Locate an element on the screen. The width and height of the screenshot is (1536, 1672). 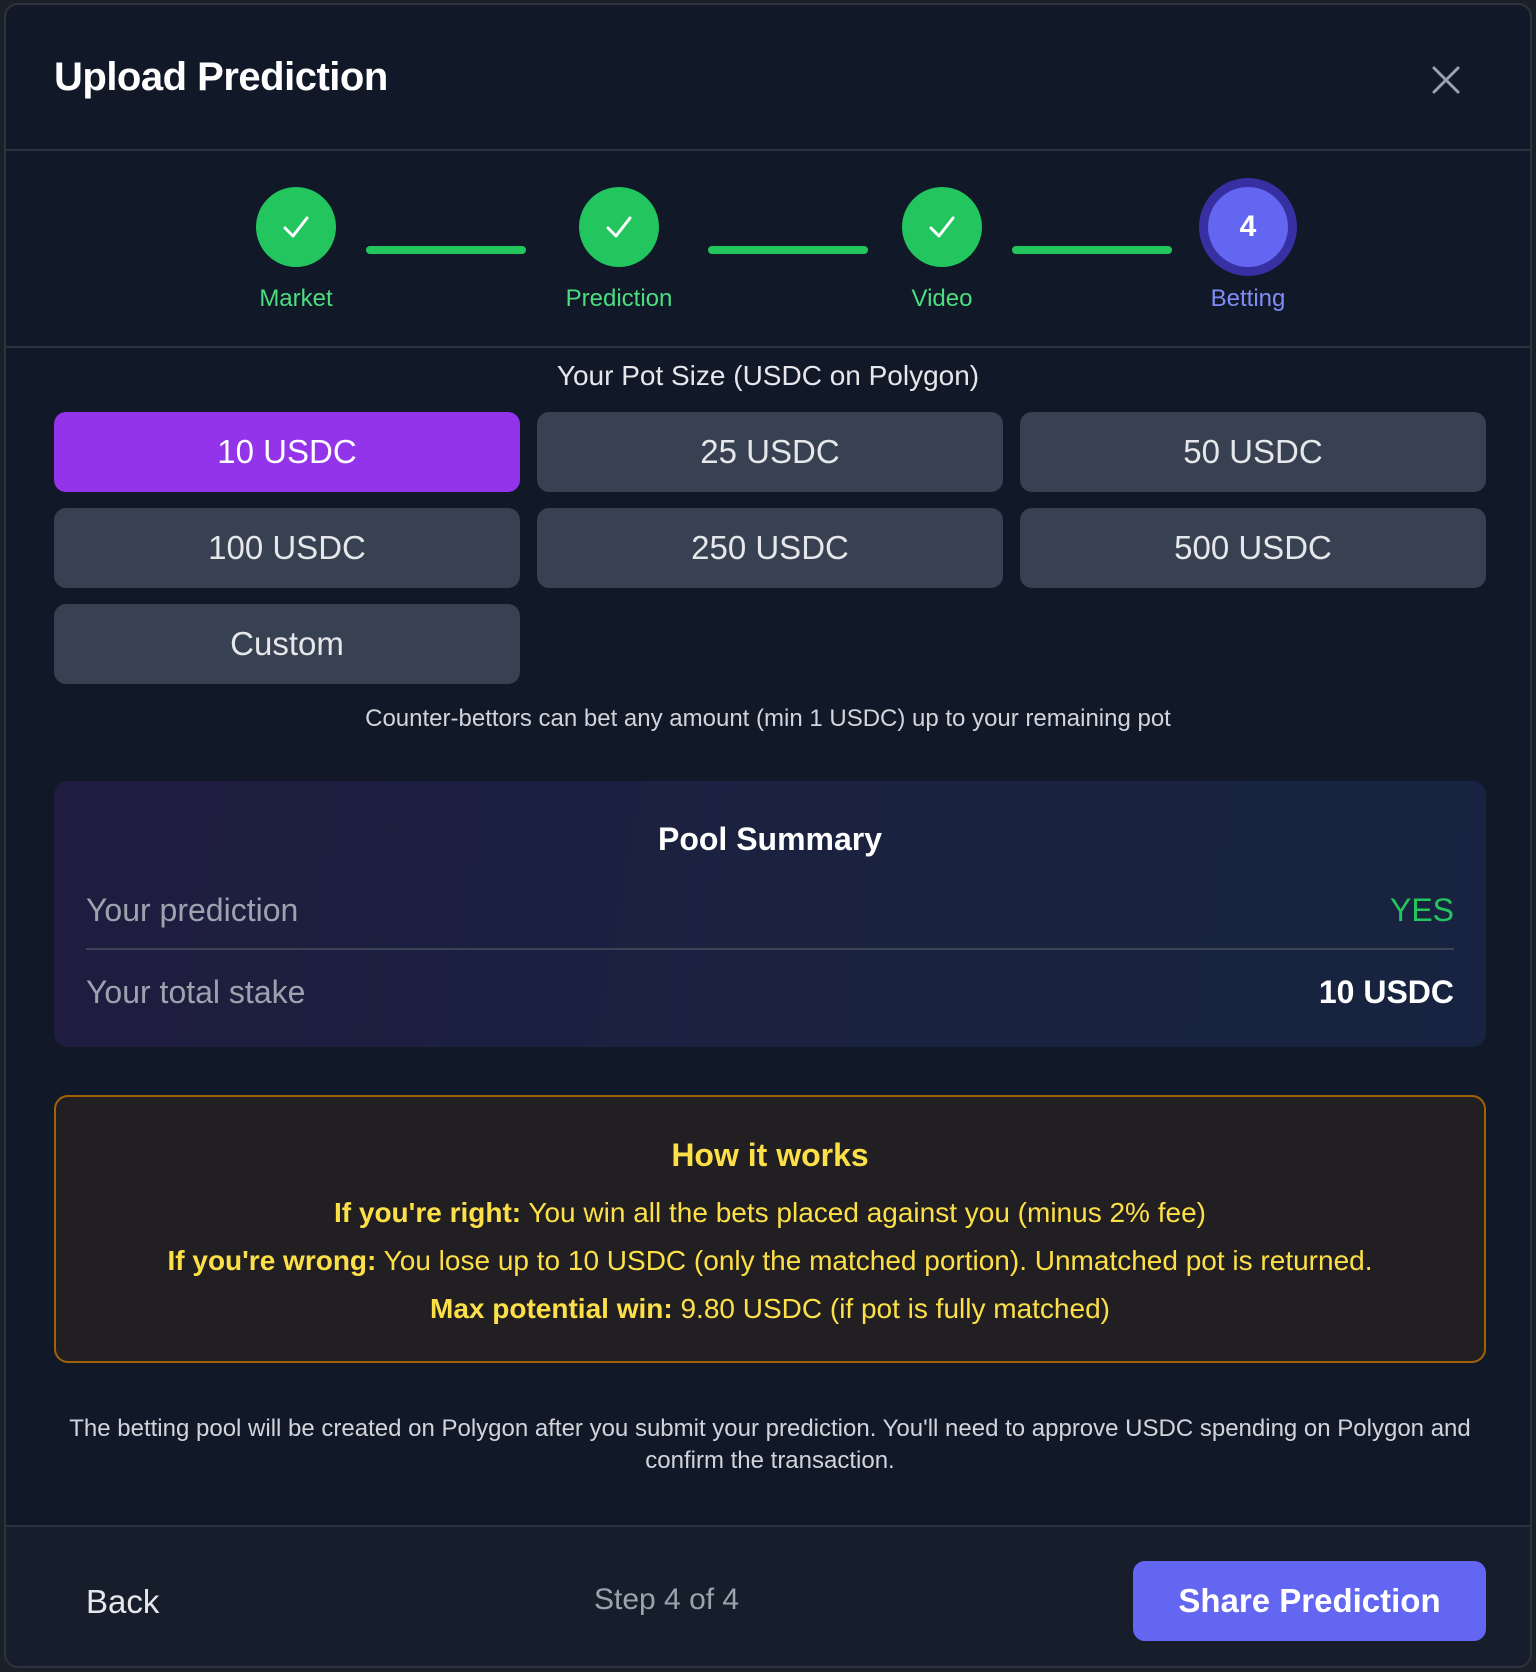
prediction-label: Your prediction is located at coordinates (192, 910).